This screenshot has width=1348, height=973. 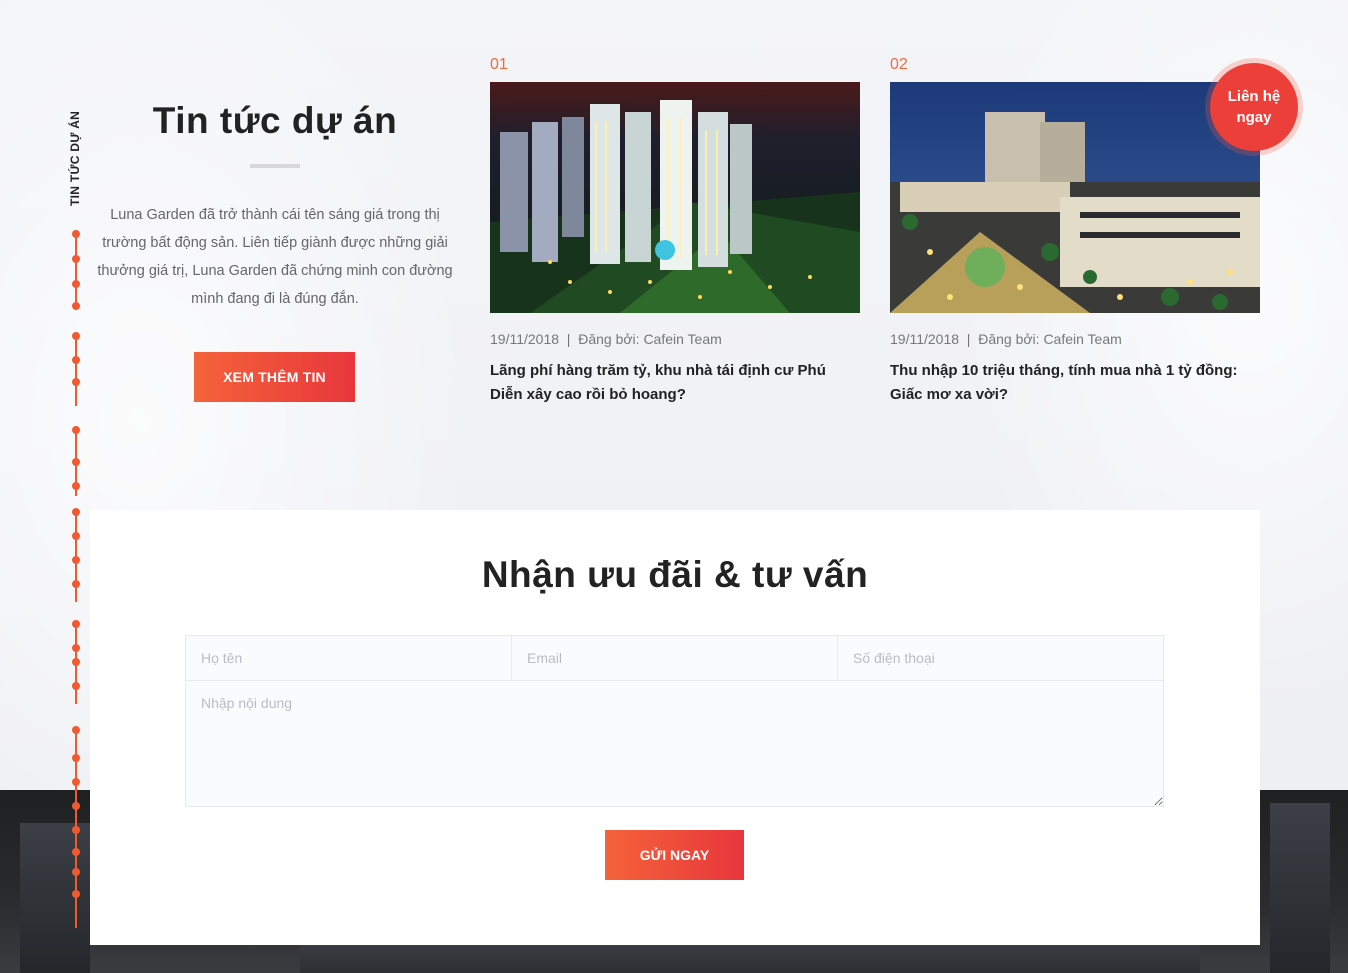 I want to click on submit-button: GỬI NGAY, so click(x=674, y=855).